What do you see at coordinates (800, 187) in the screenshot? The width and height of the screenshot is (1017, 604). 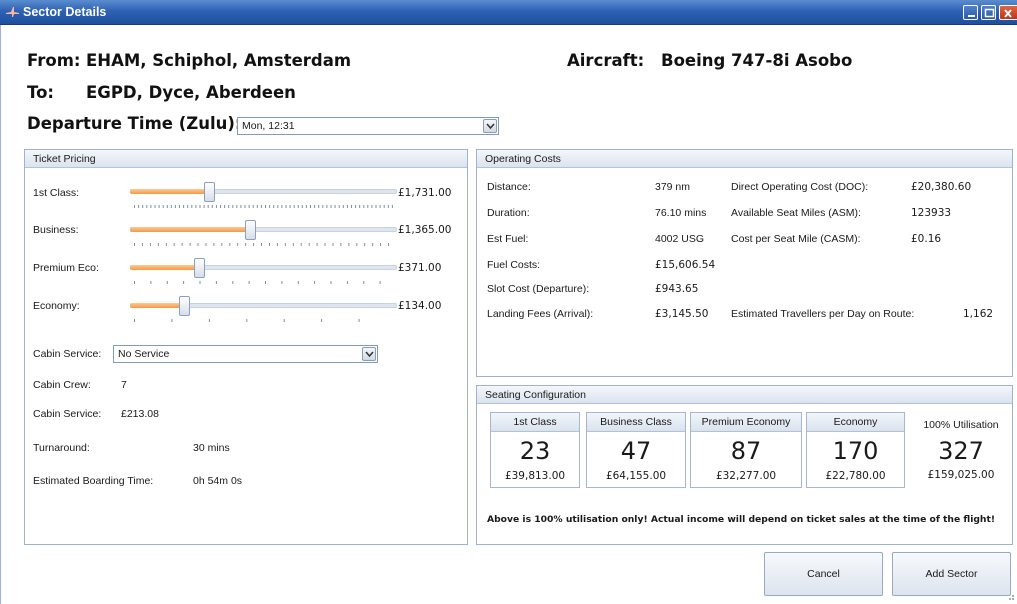 I see `doc-label: Direct Operating Cost (DOC):` at bounding box center [800, 187].